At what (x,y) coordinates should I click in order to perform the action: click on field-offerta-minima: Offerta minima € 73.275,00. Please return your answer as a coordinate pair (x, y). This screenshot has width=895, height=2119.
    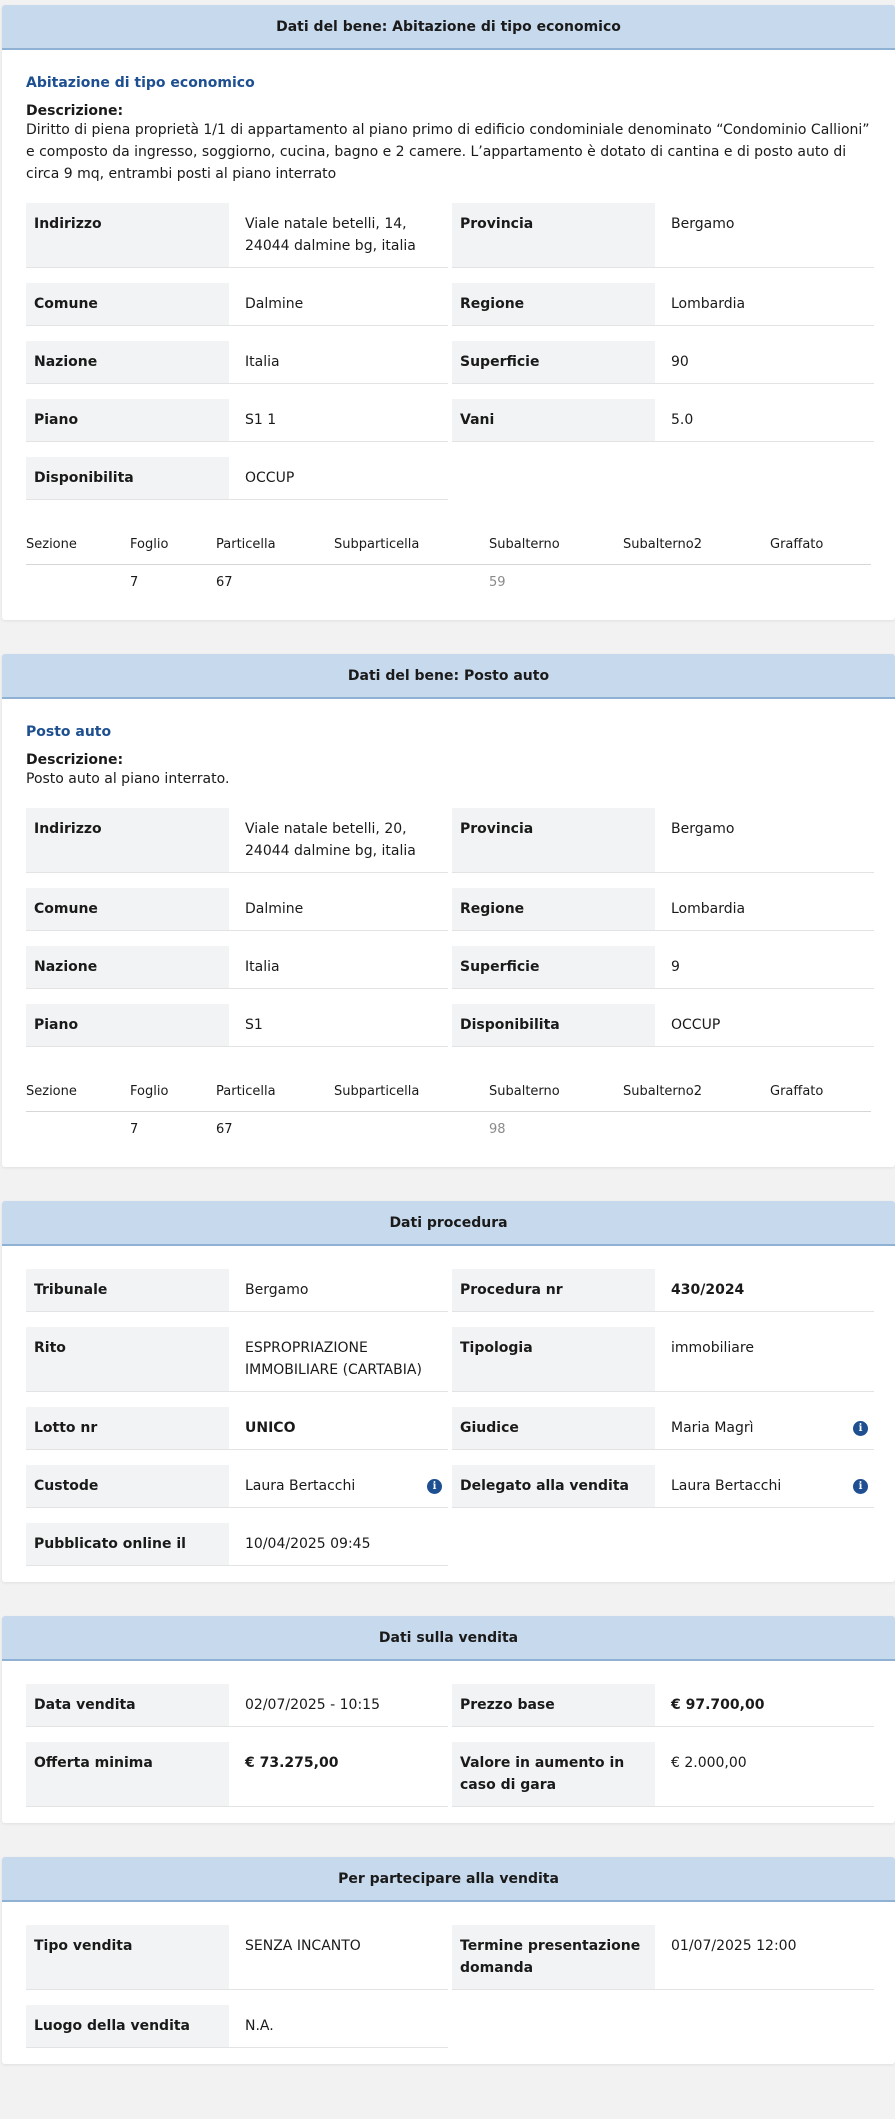
    Looking at the image, I should click on (237, 1774).